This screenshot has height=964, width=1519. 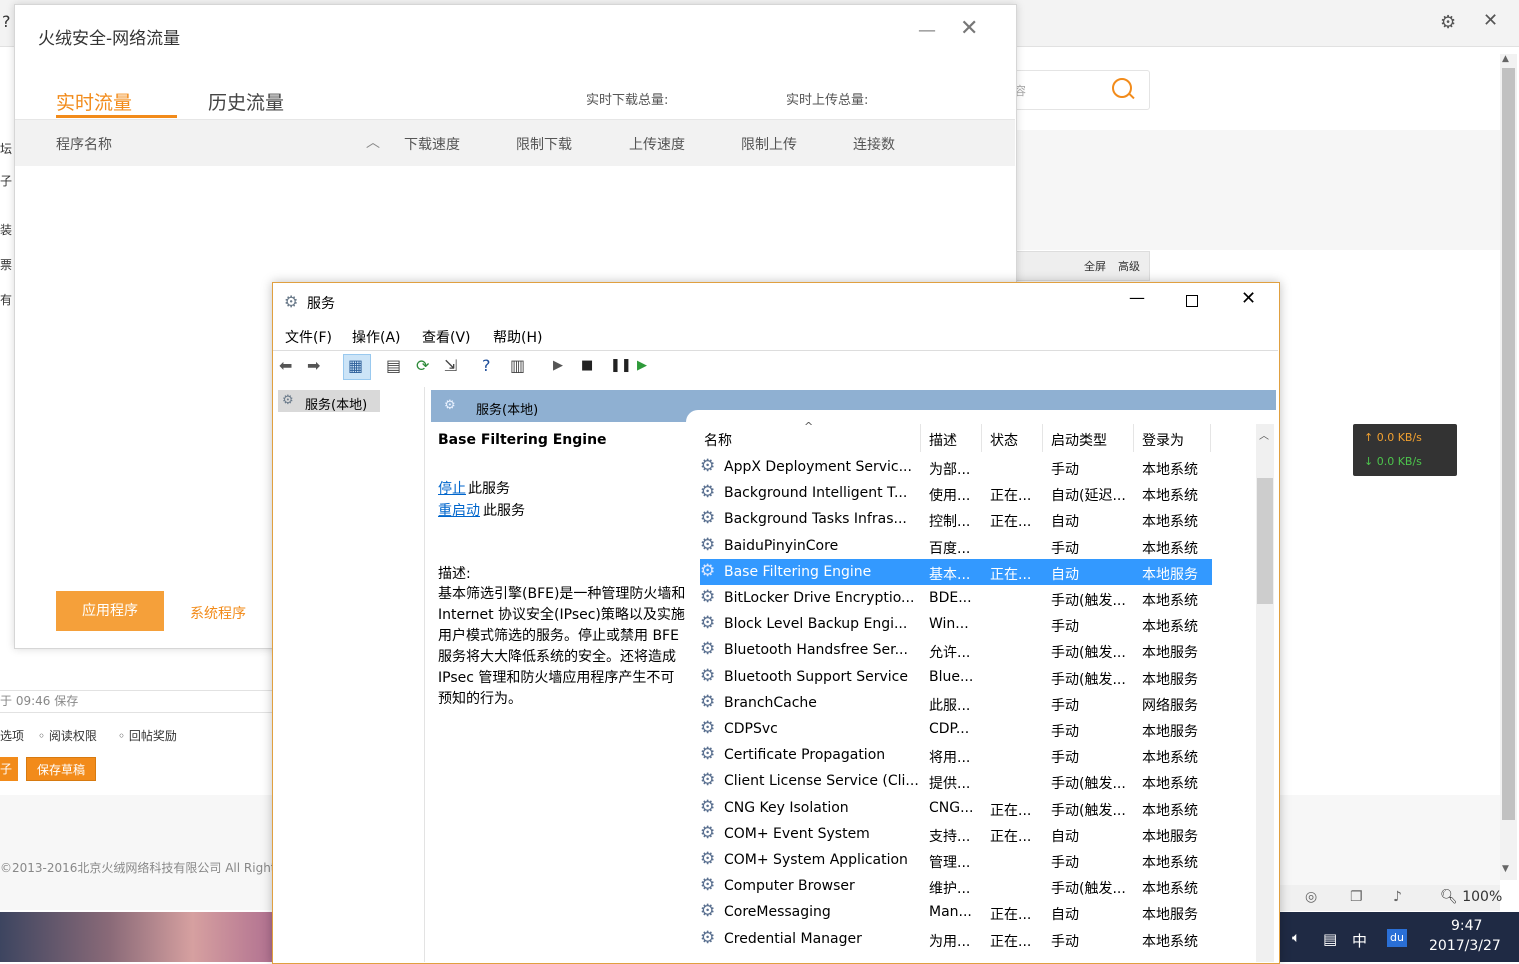 I want to click on table-row: ⚙ Block Level Backup Engi... Win... 手动 本地系统, so click(x=956, y=624).